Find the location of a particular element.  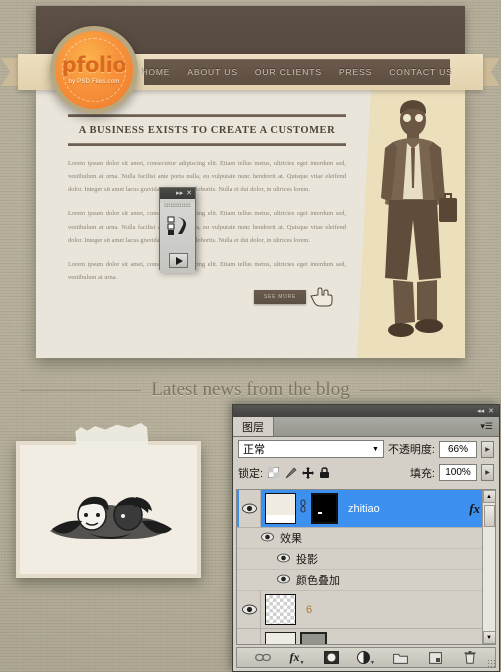

action-set-icon is located at coordinates (178, 226).